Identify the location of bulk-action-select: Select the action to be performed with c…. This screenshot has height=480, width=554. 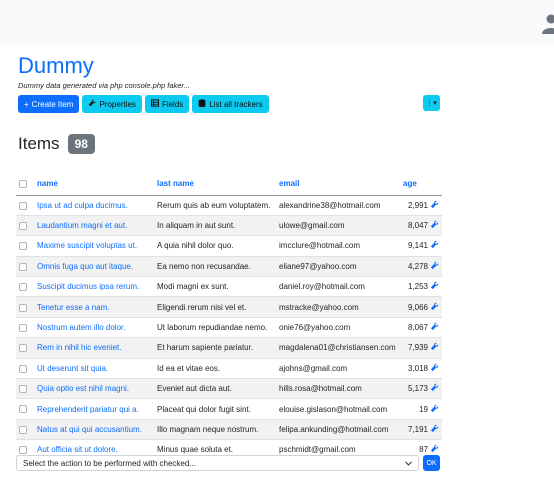
(217, 463).